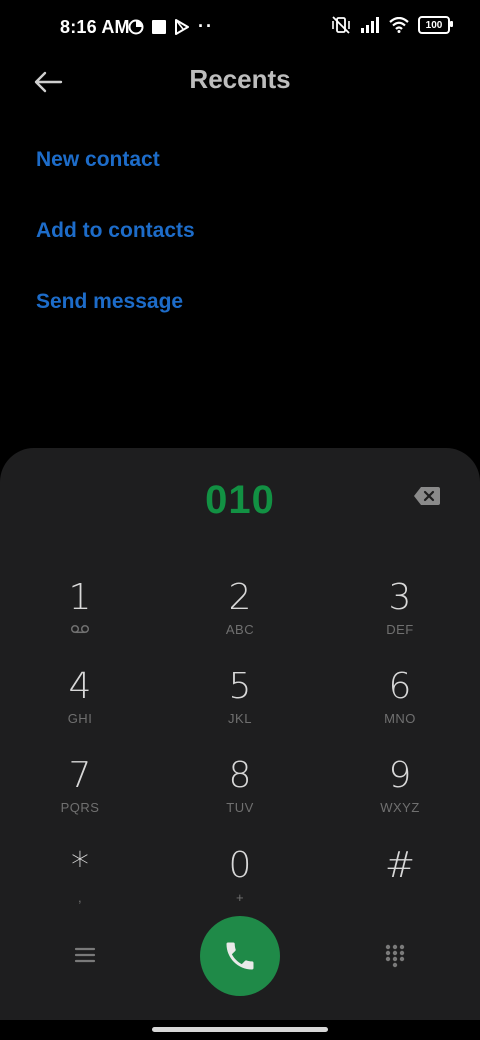 The image size is (480, 1040). What do you see at coordinates (206, 26) in the screenshot?
I see `more-notifications-icon: ··` at bounding box center [206, 26].